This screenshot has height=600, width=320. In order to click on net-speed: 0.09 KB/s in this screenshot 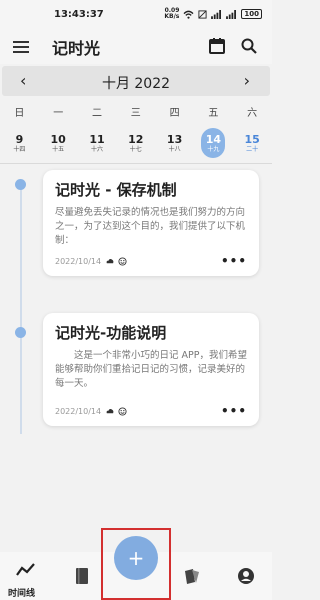, I will do `click(171, 14)`.